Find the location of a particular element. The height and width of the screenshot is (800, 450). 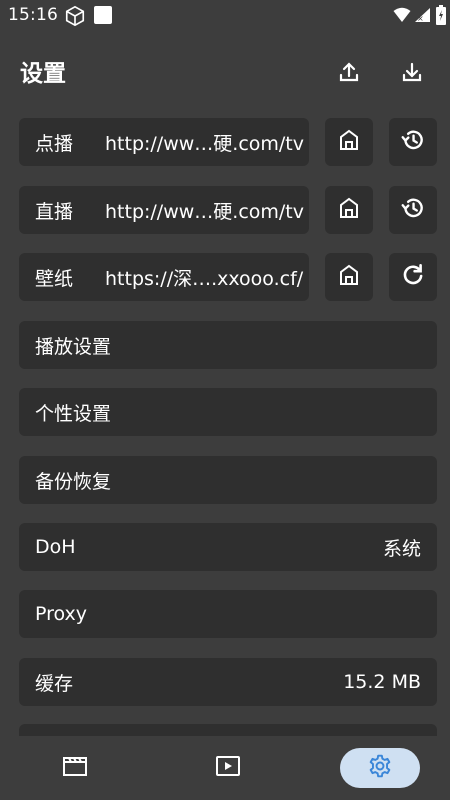

wifi-icon is located at coordinates (402, 17).